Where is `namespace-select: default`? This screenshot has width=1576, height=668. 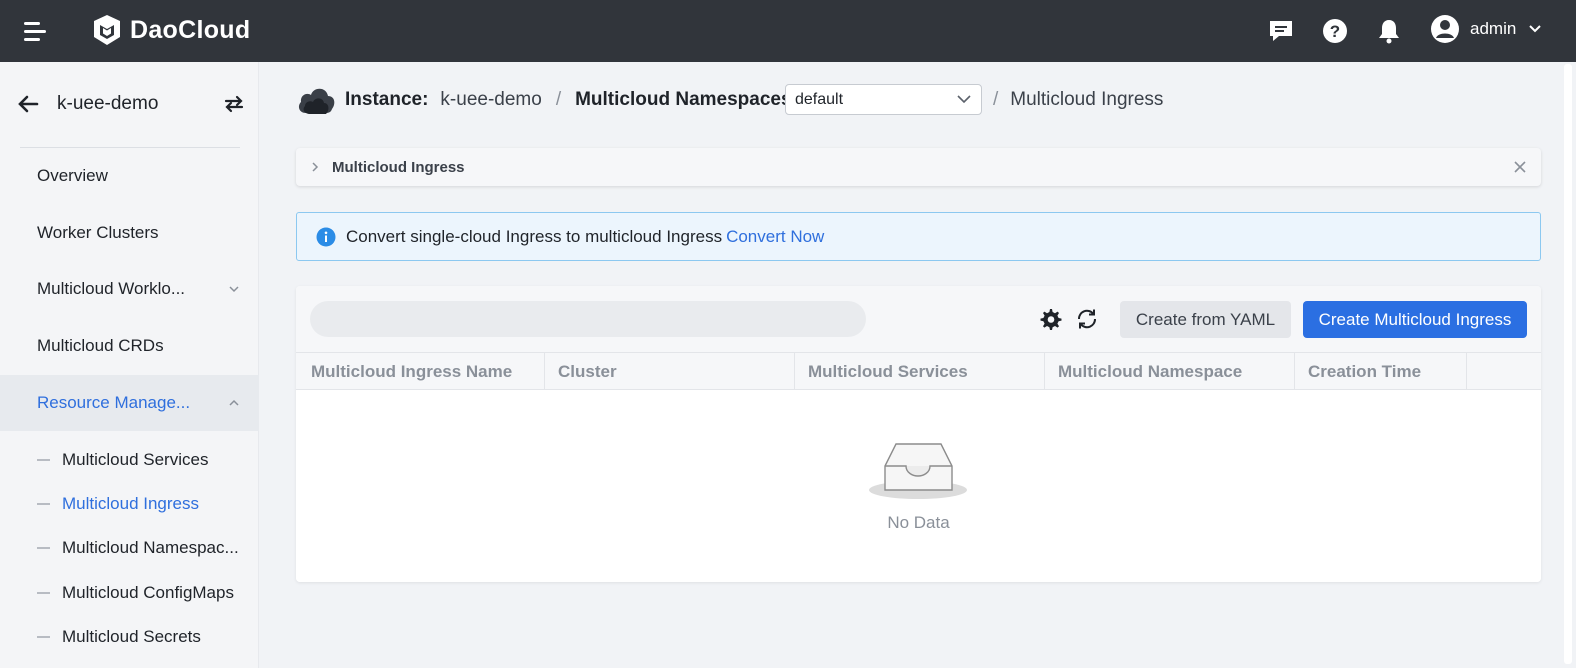
namespace-select: default is located at coordinates (883, 99).